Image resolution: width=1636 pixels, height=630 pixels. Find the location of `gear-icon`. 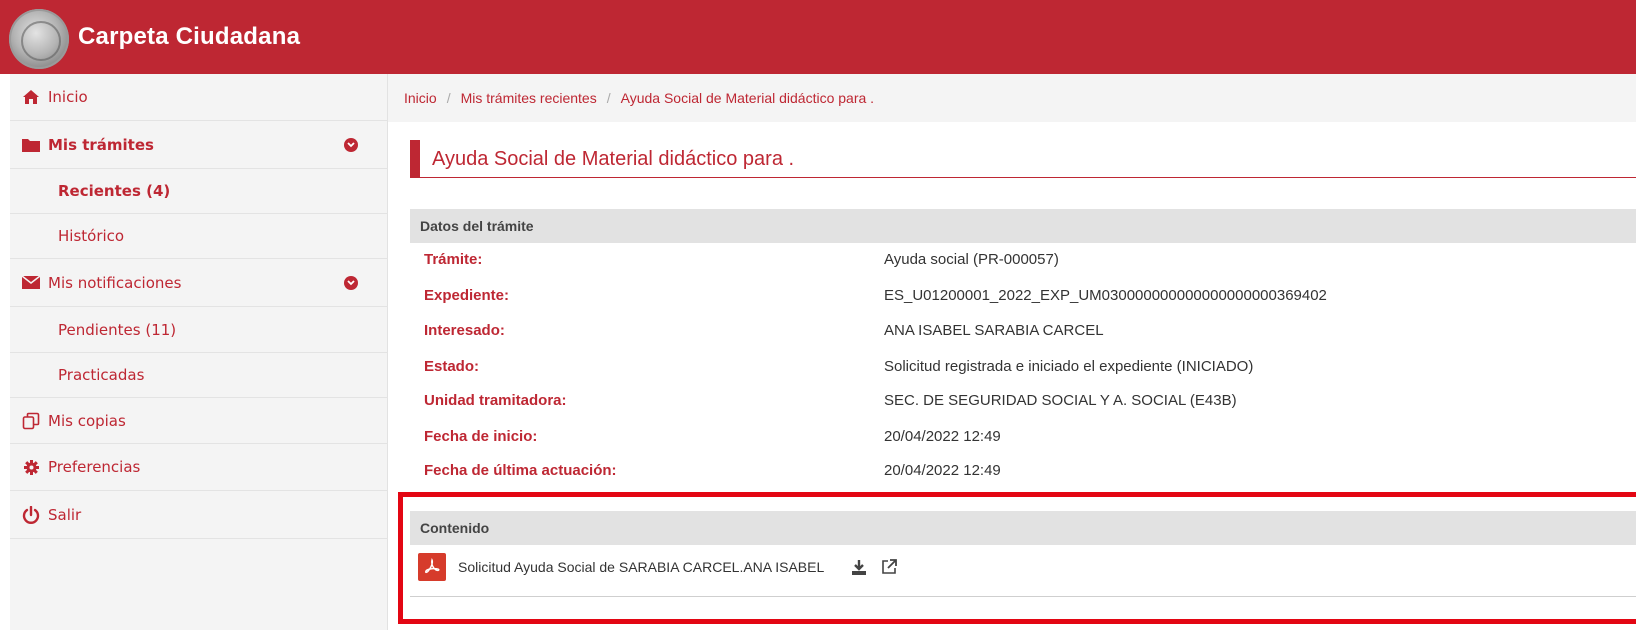

gear-icon is located at coordinates (31, 467).